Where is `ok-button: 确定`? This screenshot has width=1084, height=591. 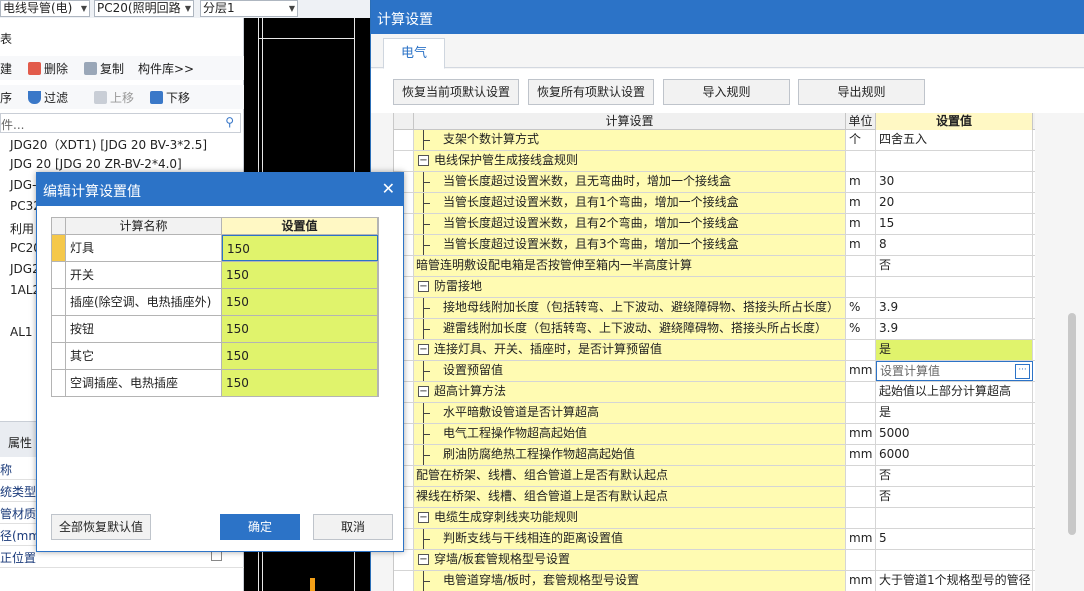 ok-button: 确定 is located at coordinates (260, 527).